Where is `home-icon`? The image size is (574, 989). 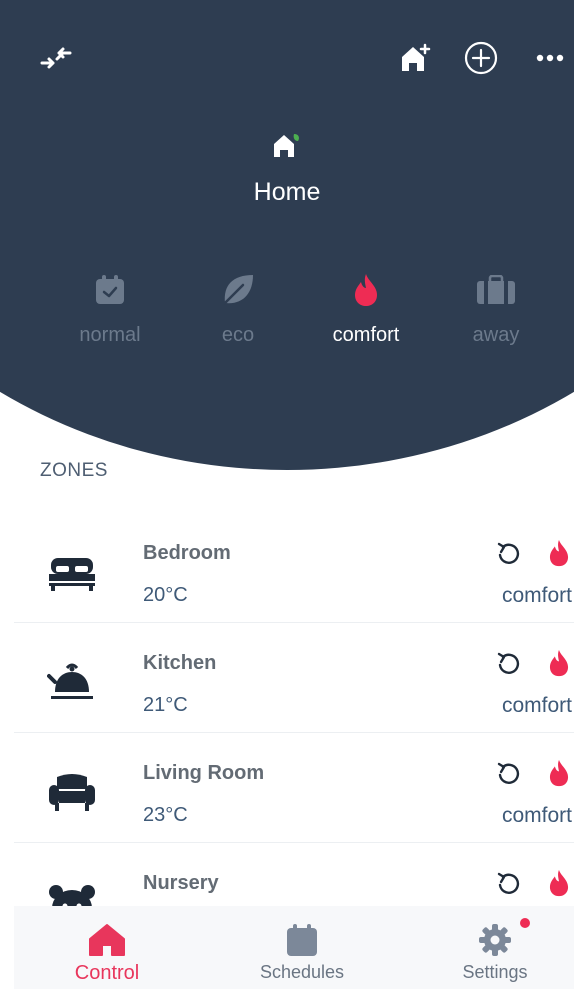 home-icon is located at coordinates (107, 940).